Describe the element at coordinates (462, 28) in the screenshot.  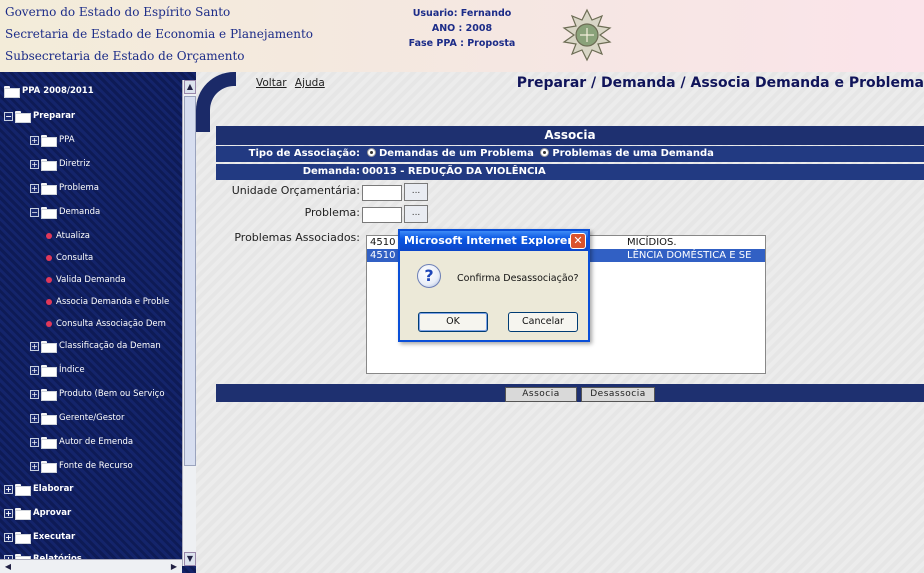
I see `year-label: ANO : 2008` at that location.